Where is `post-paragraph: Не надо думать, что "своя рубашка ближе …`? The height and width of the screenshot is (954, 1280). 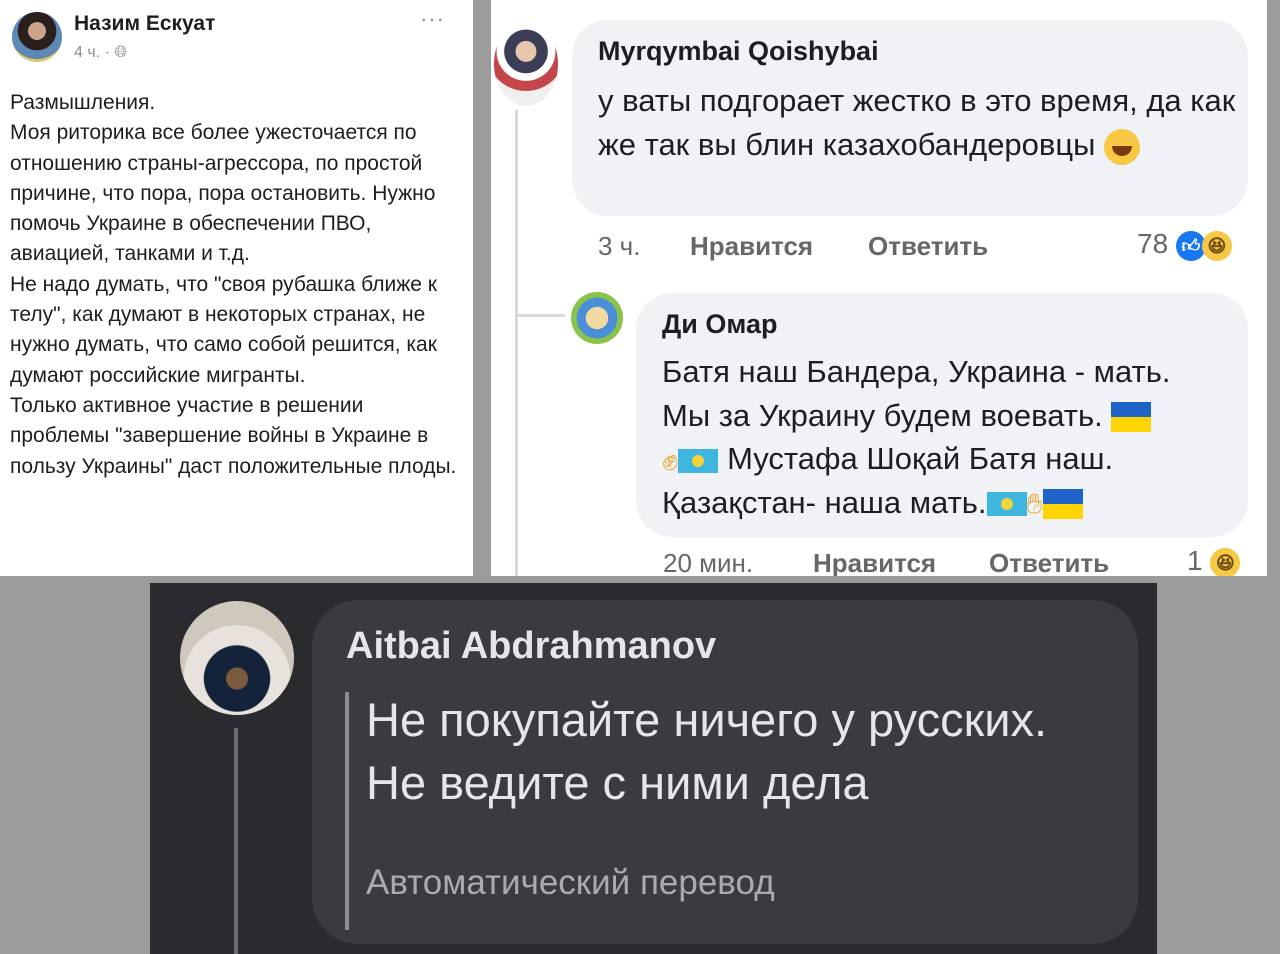
post-paragraph: Не надо думать, что "своя рубашка ближе … is located at coordinates (223, 329).